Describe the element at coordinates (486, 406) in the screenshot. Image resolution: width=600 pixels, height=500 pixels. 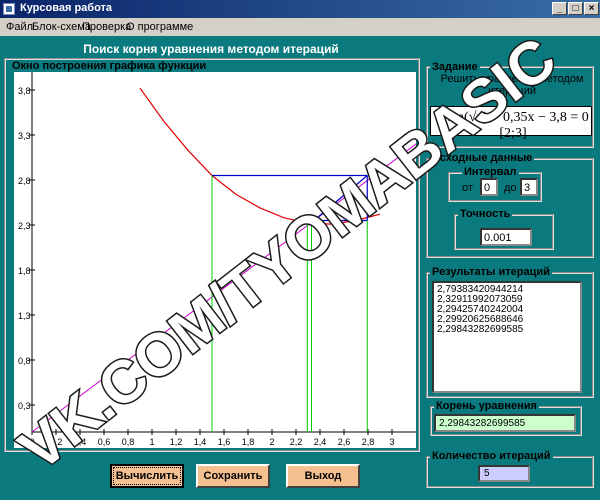
I see `root-label: Корень уравнения` at that location.